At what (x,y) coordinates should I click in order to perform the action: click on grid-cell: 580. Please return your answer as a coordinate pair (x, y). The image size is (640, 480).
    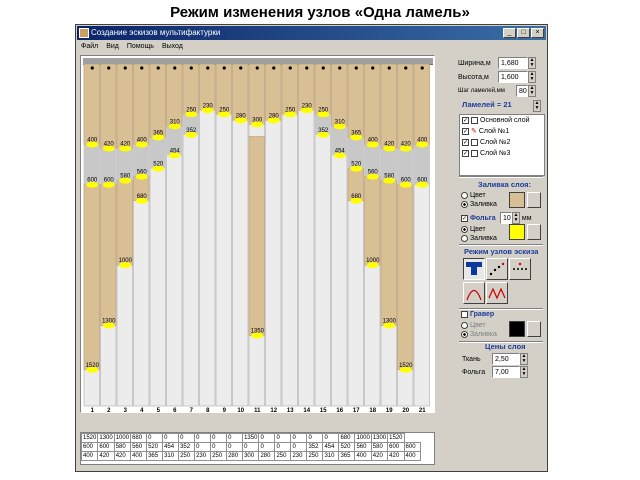
    Looking at the image, I should click on (122, 447).